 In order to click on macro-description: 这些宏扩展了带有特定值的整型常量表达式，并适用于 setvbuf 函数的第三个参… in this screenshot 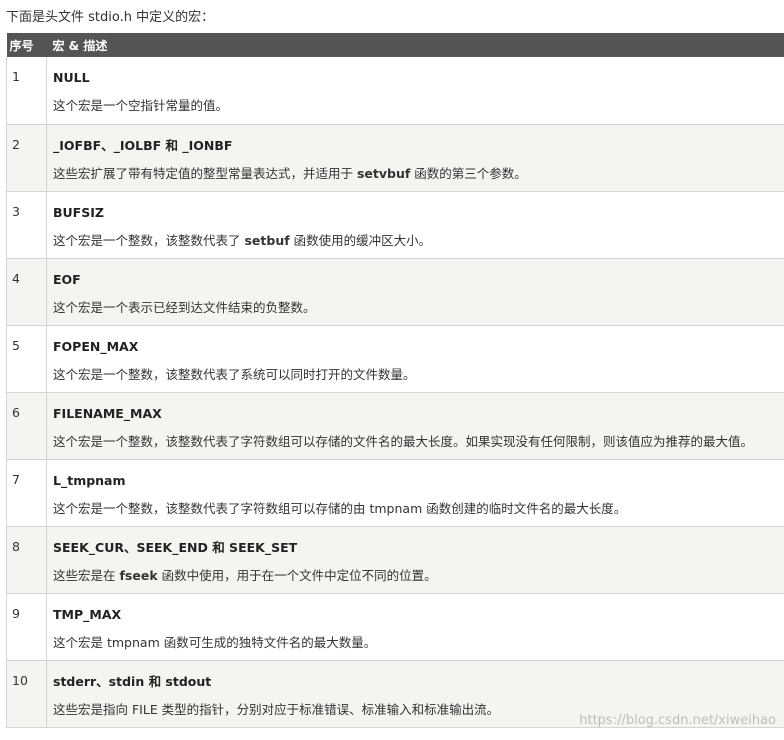, I will do `click(418, 172)`.